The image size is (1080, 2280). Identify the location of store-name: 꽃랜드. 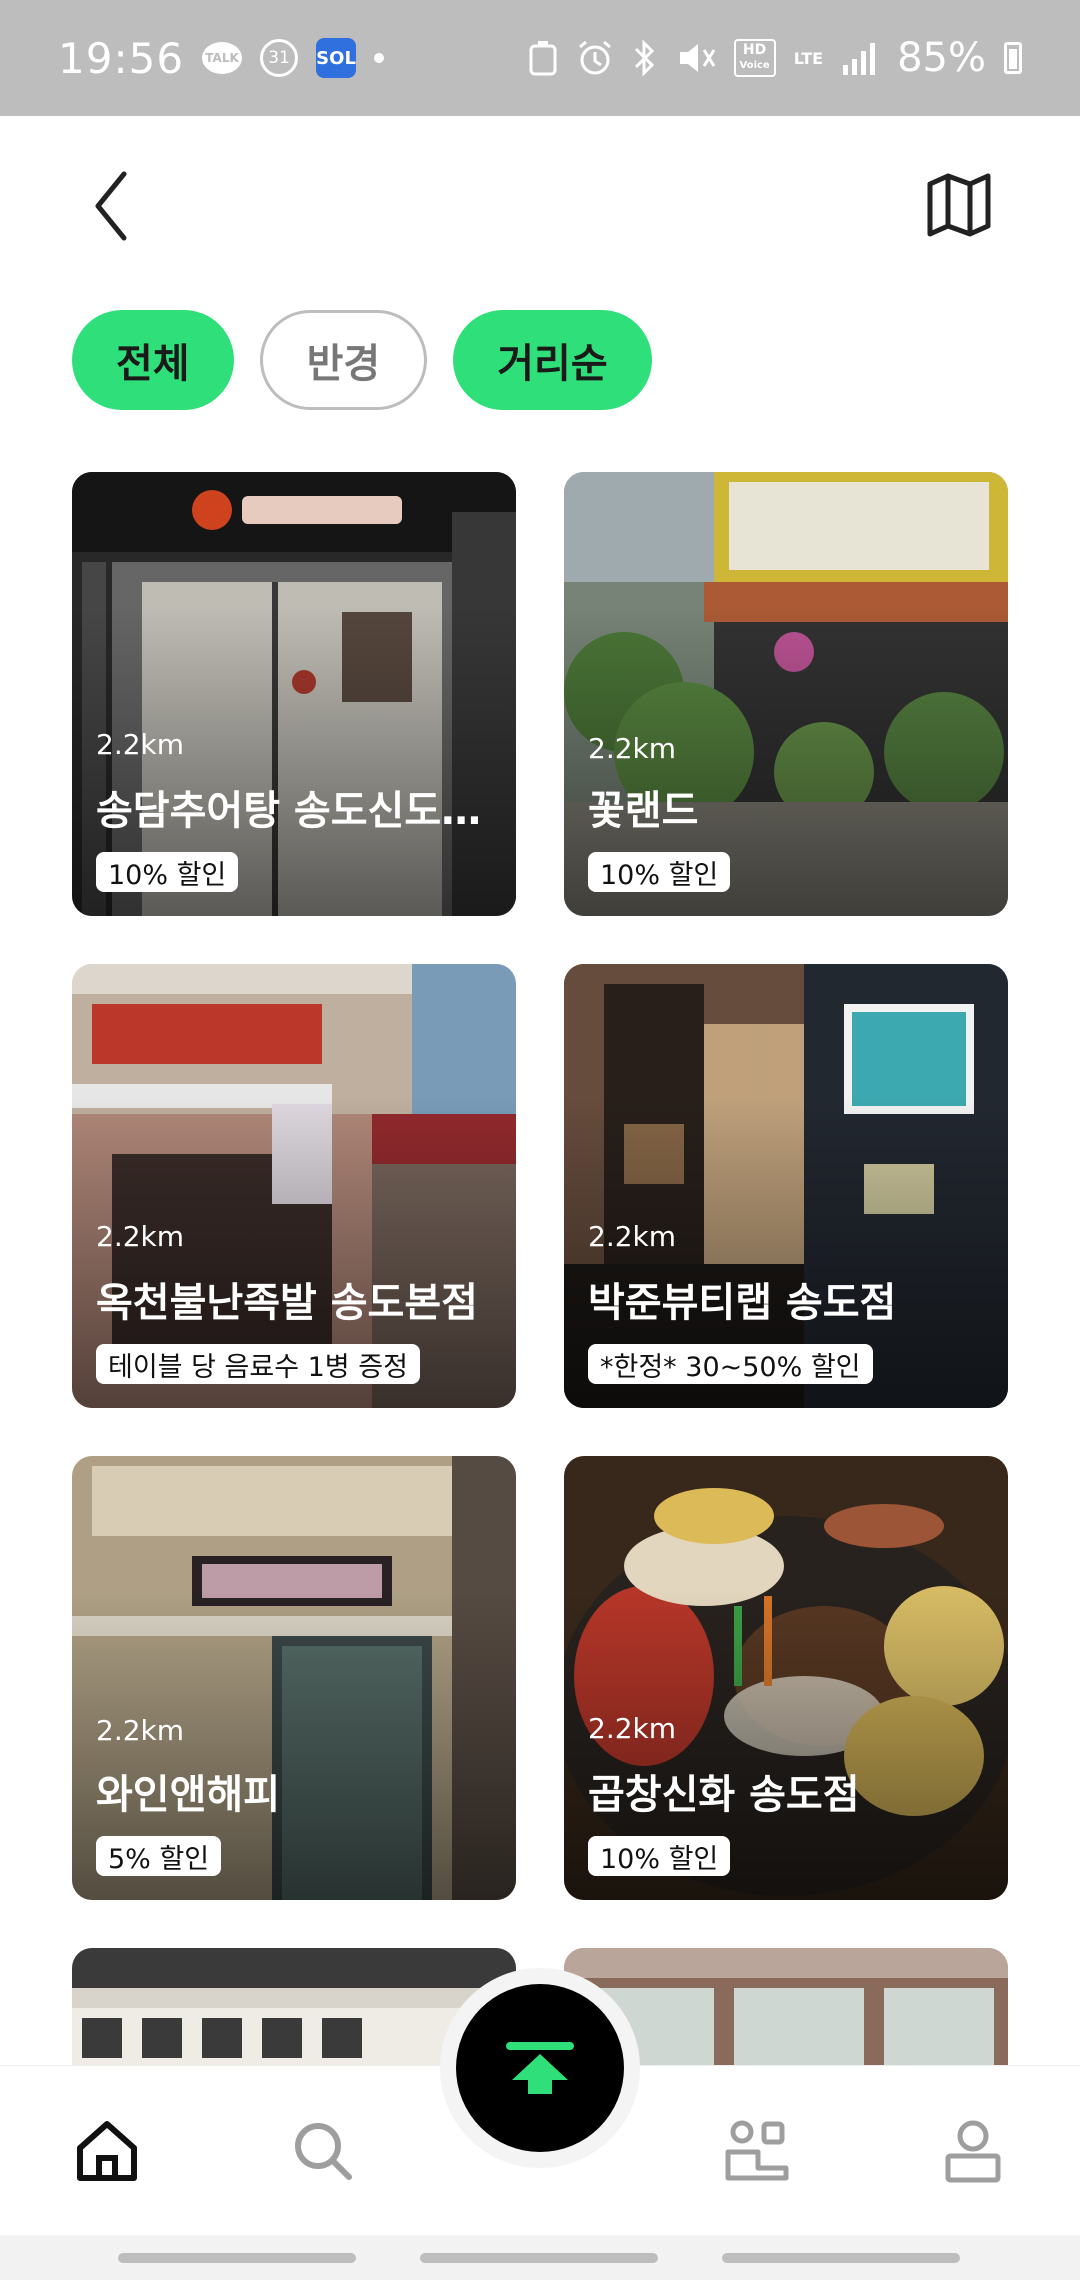
(643, 811).